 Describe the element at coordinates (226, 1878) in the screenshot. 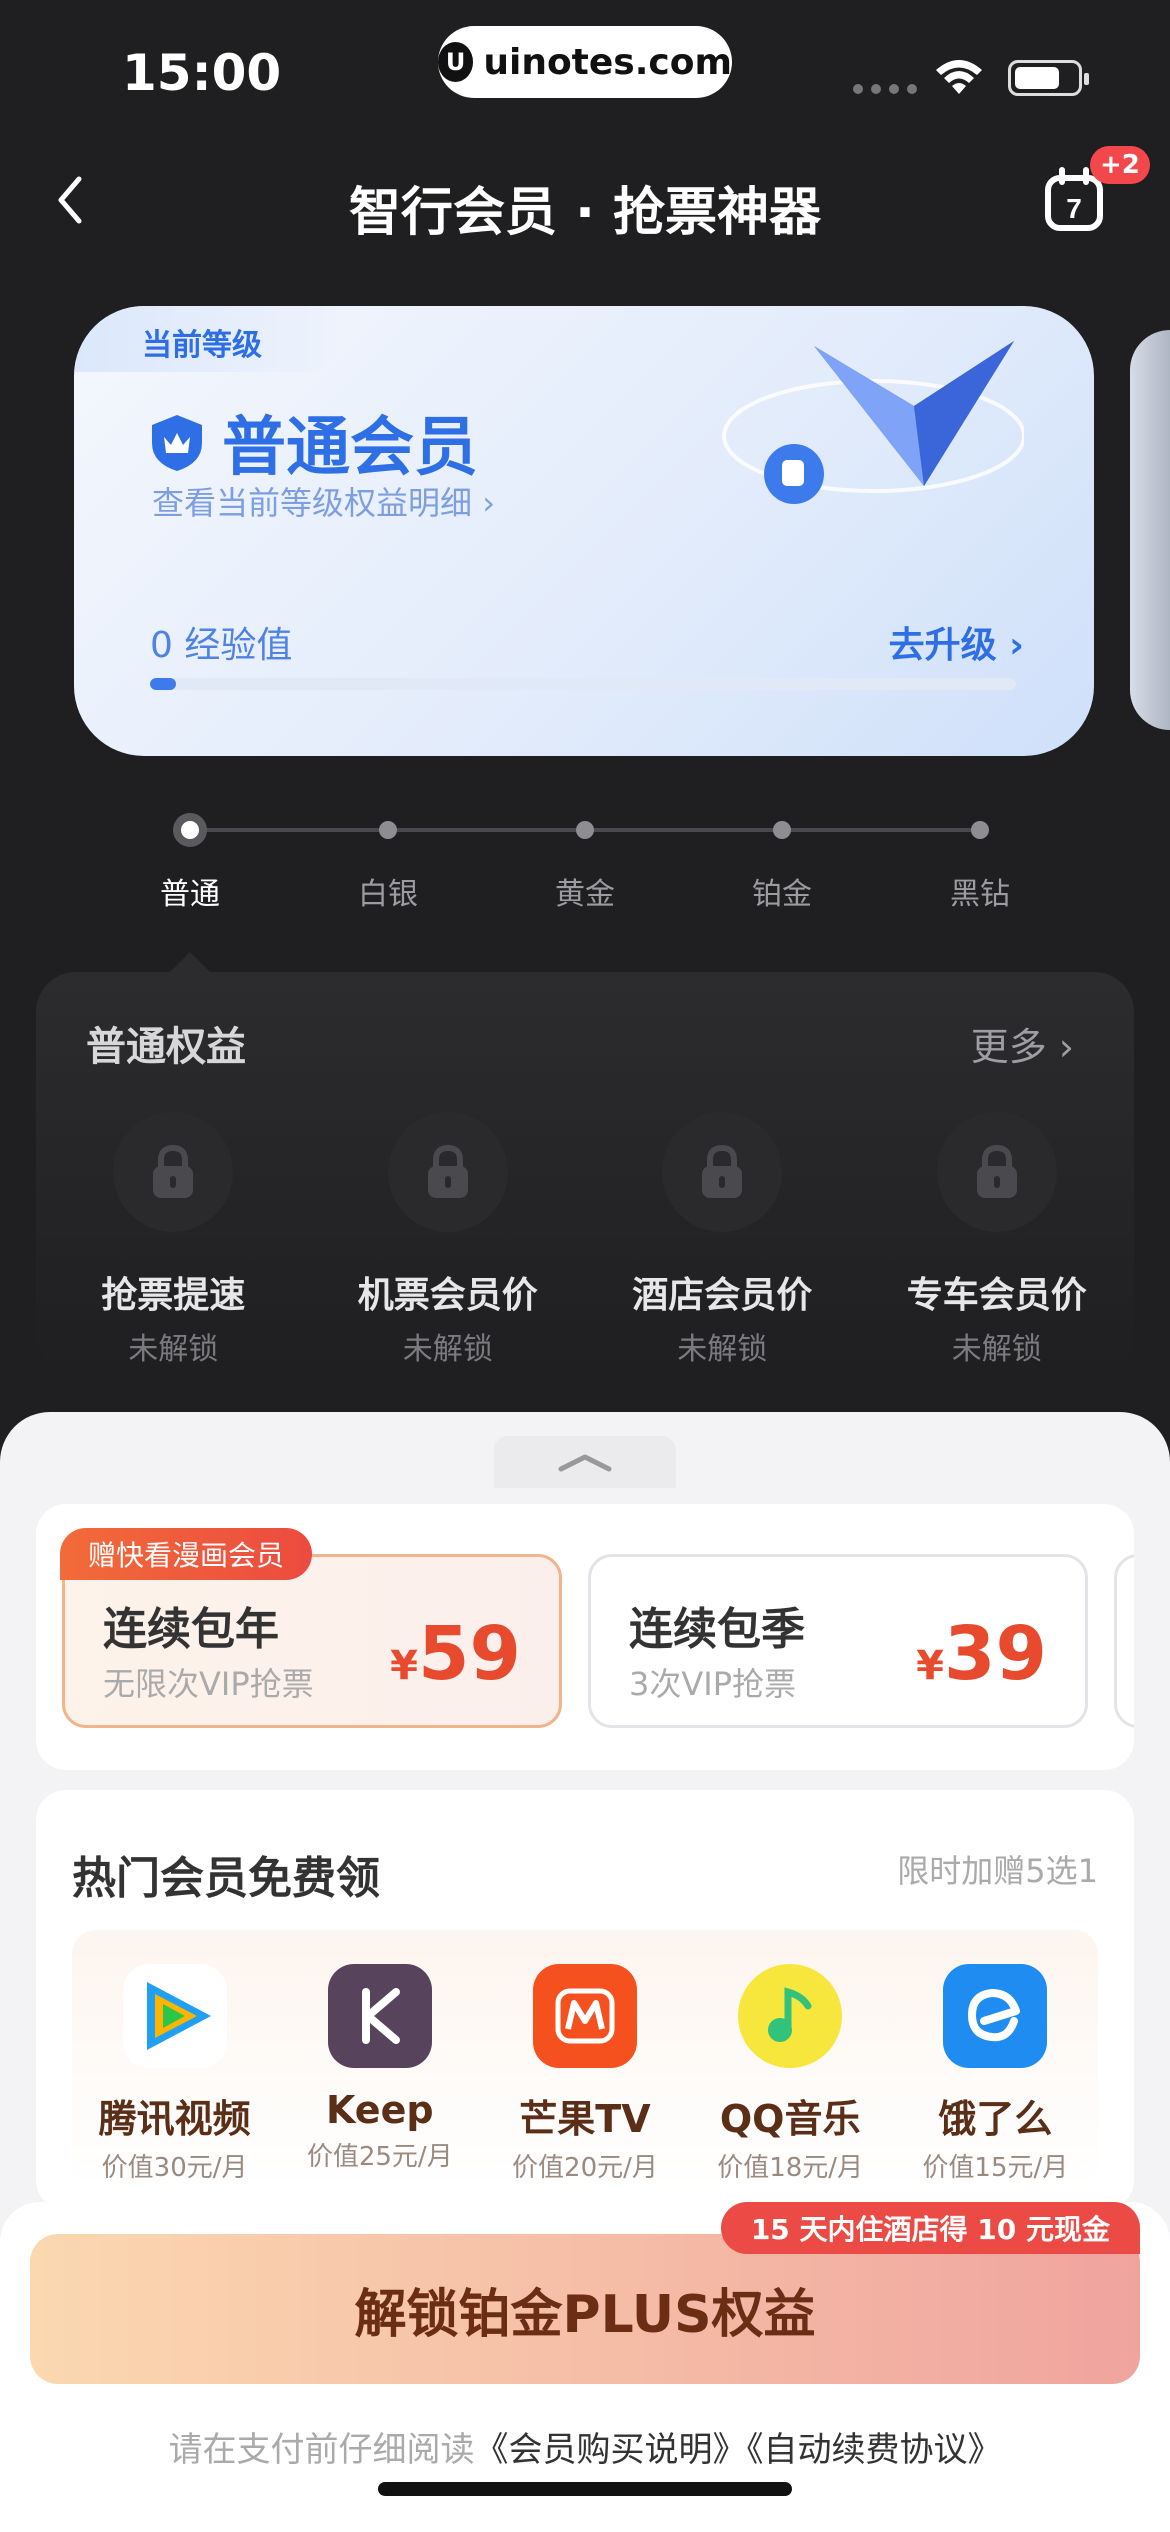

I see `free-section-title: 热门会员免费领` at that location.